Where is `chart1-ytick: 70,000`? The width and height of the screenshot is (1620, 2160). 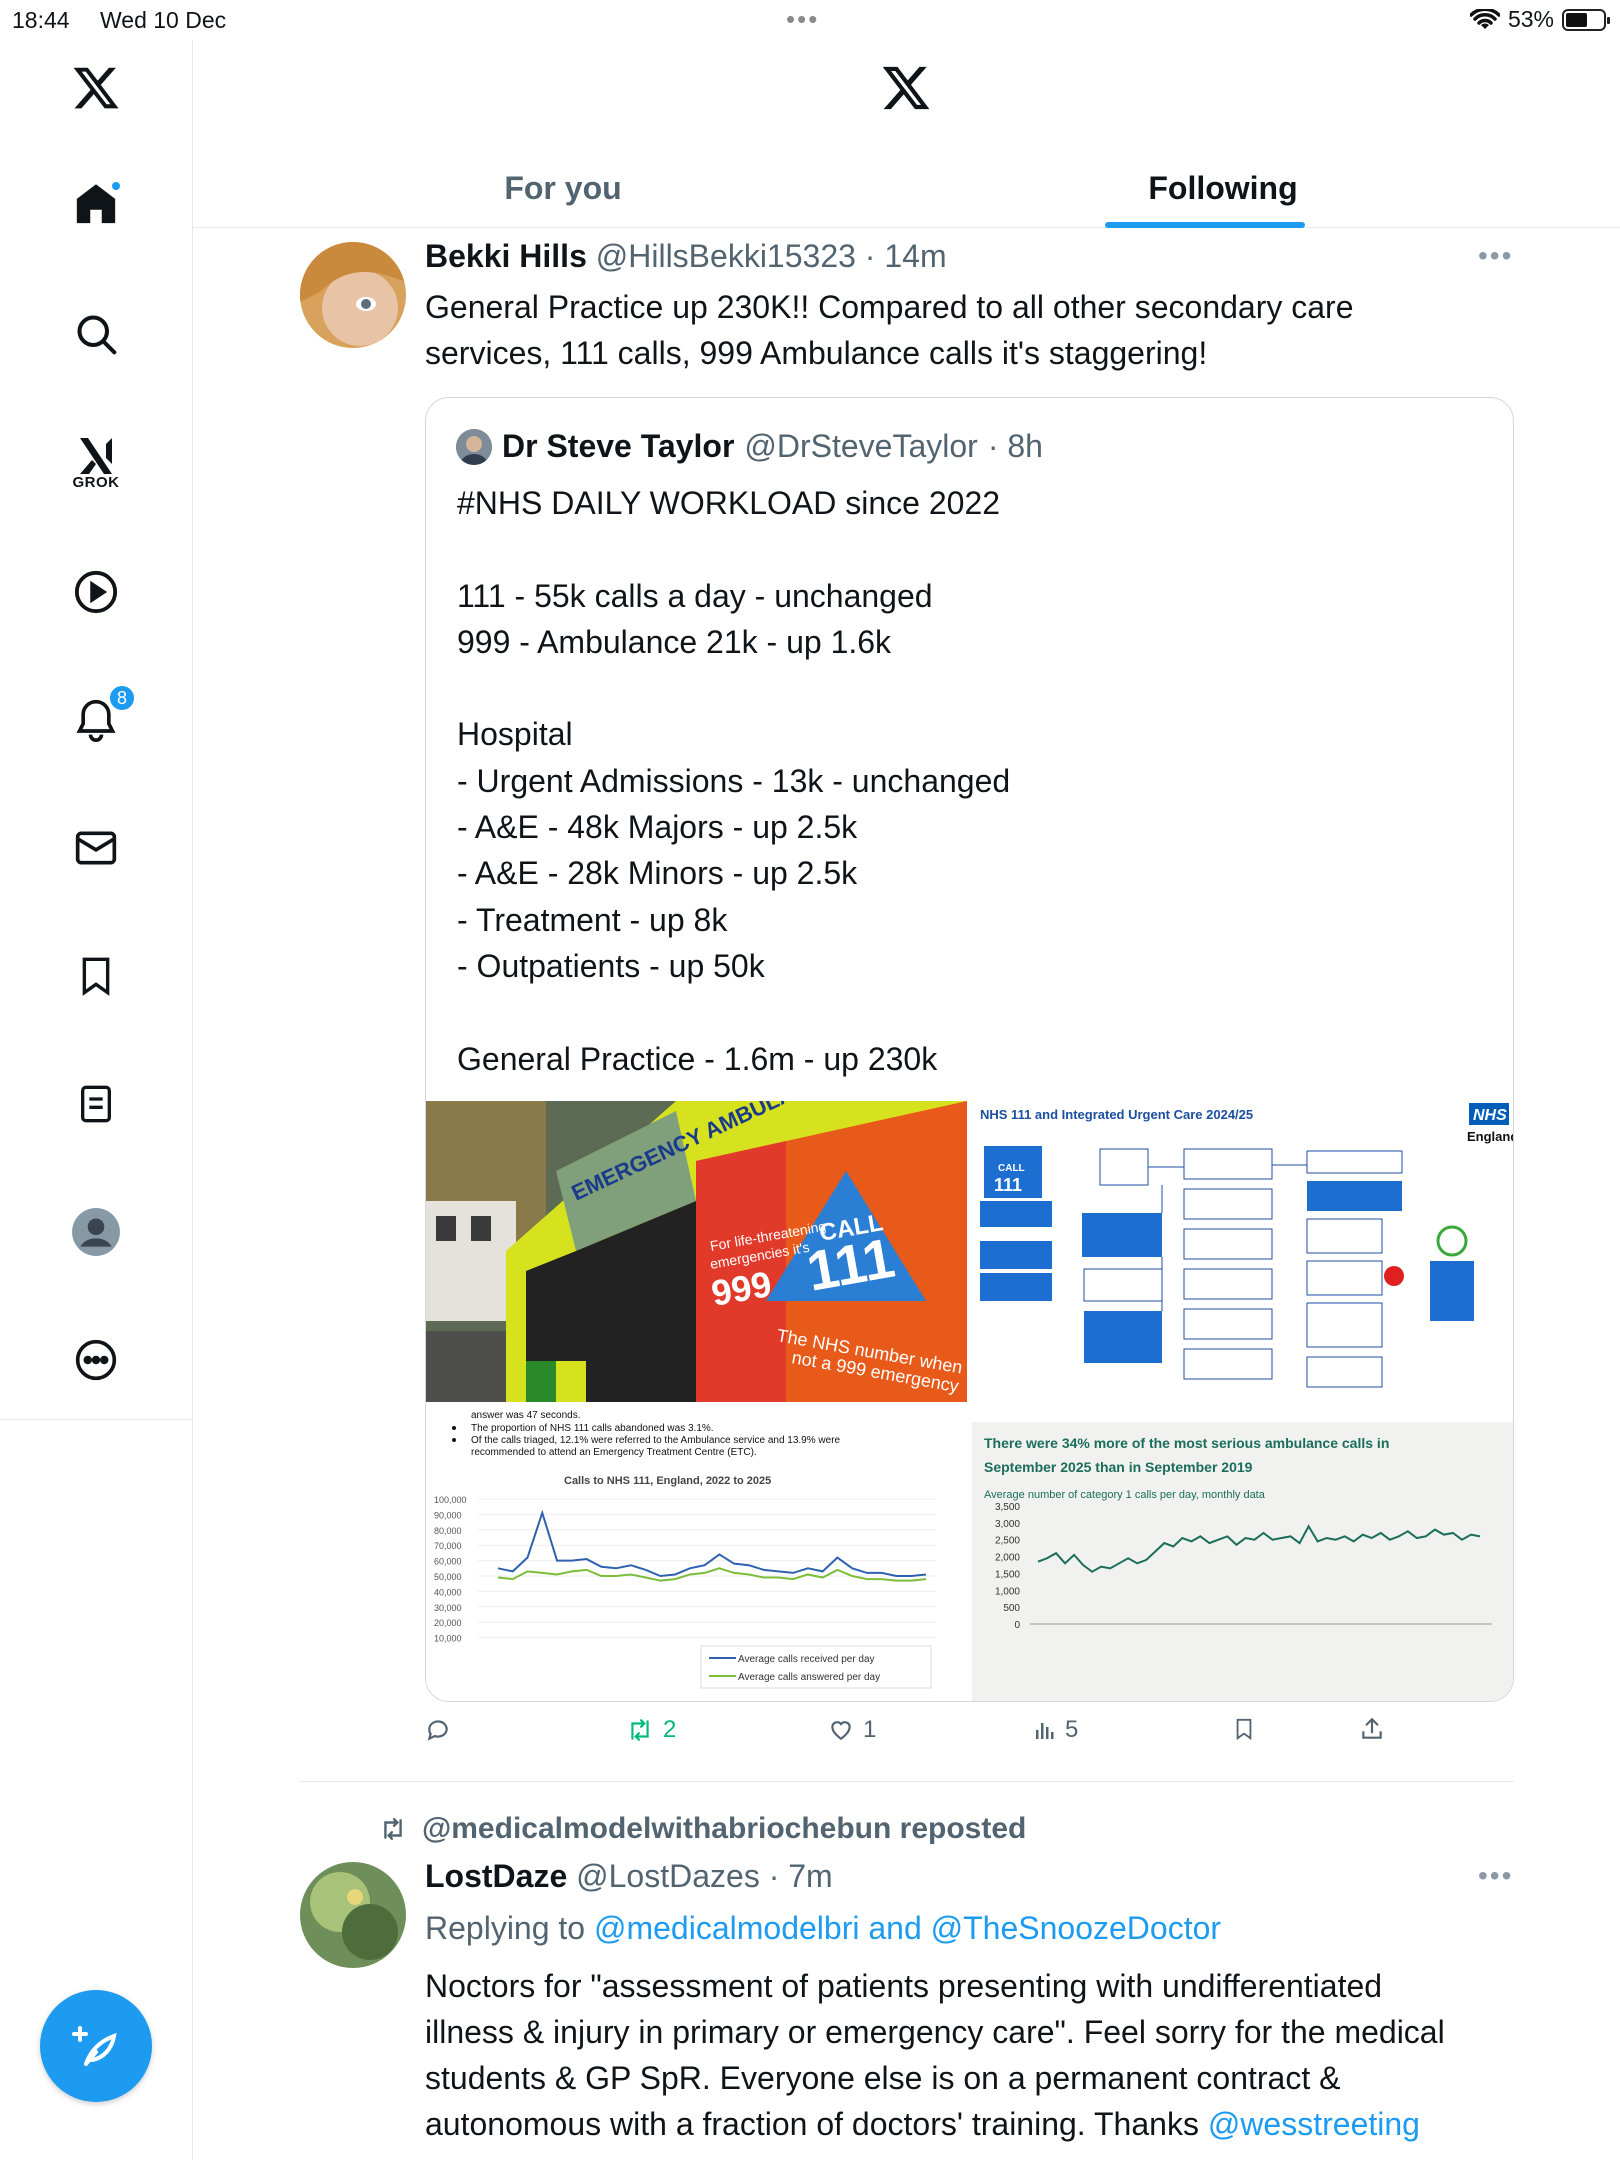 chart1-ytick: 70,000 is located at coordinates (448, 1546).